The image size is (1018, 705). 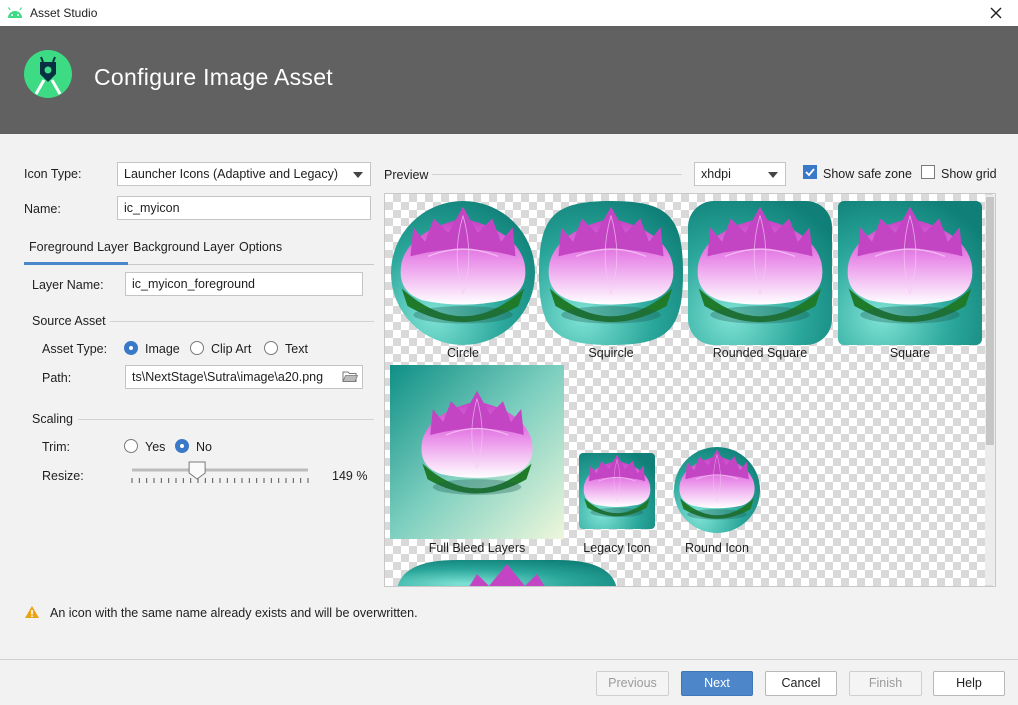 What do you see at coordinates (296, 349) in the screenshot?
I see `asset-type-text-label: Text` at bounding box center [296, 349].